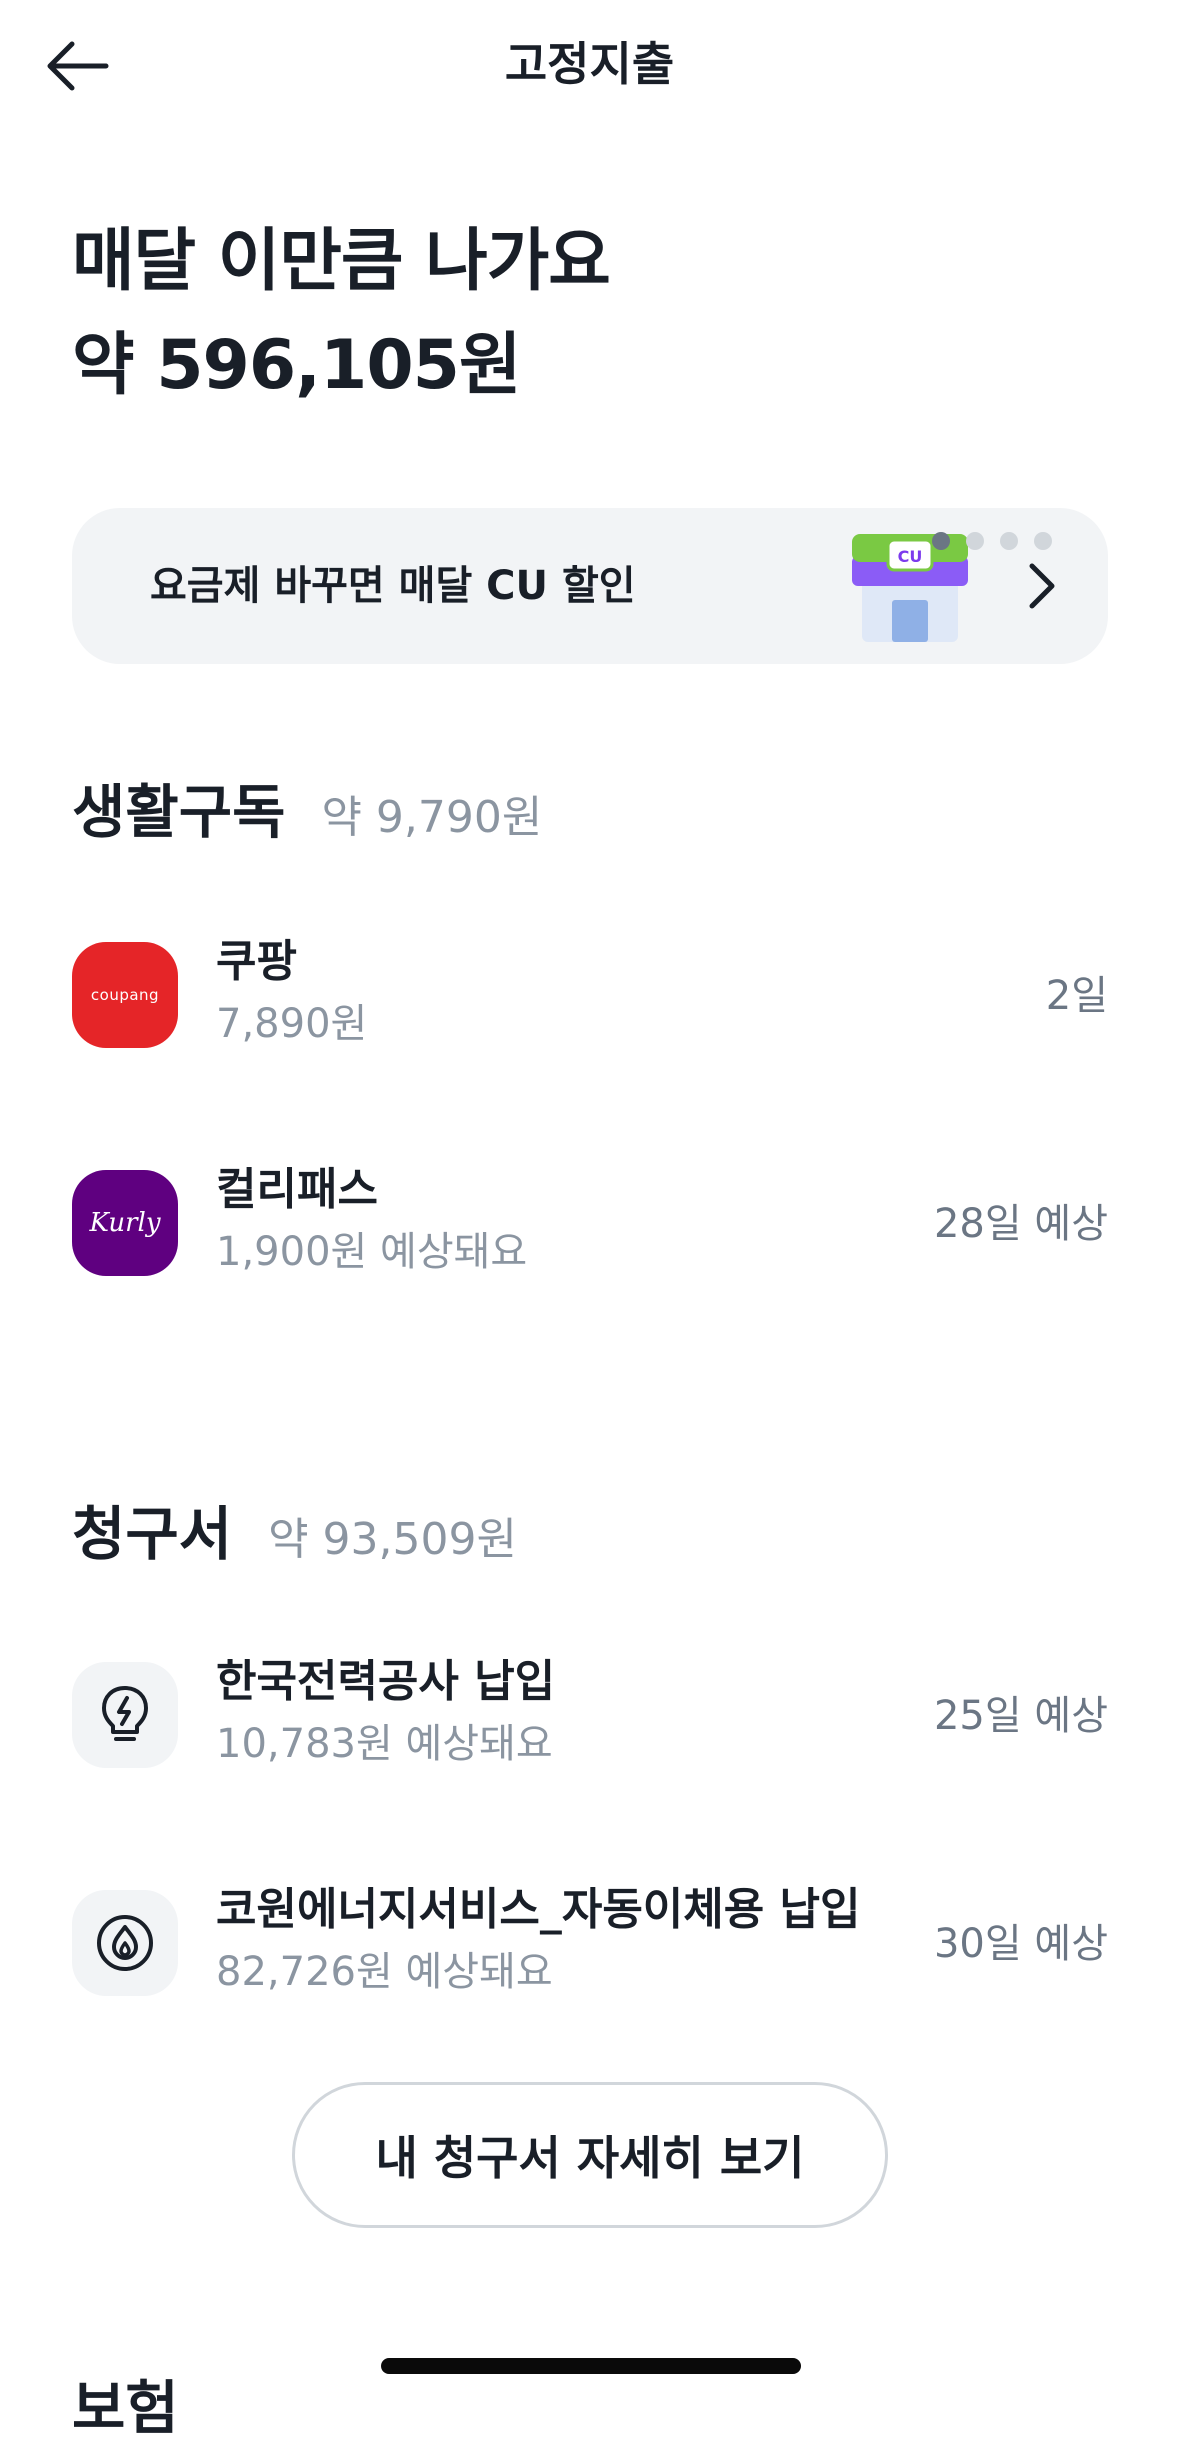  Describe the element at coordinates (1020, 1224) in the screenshot. I see `item-date: 28일 예상` at that location.